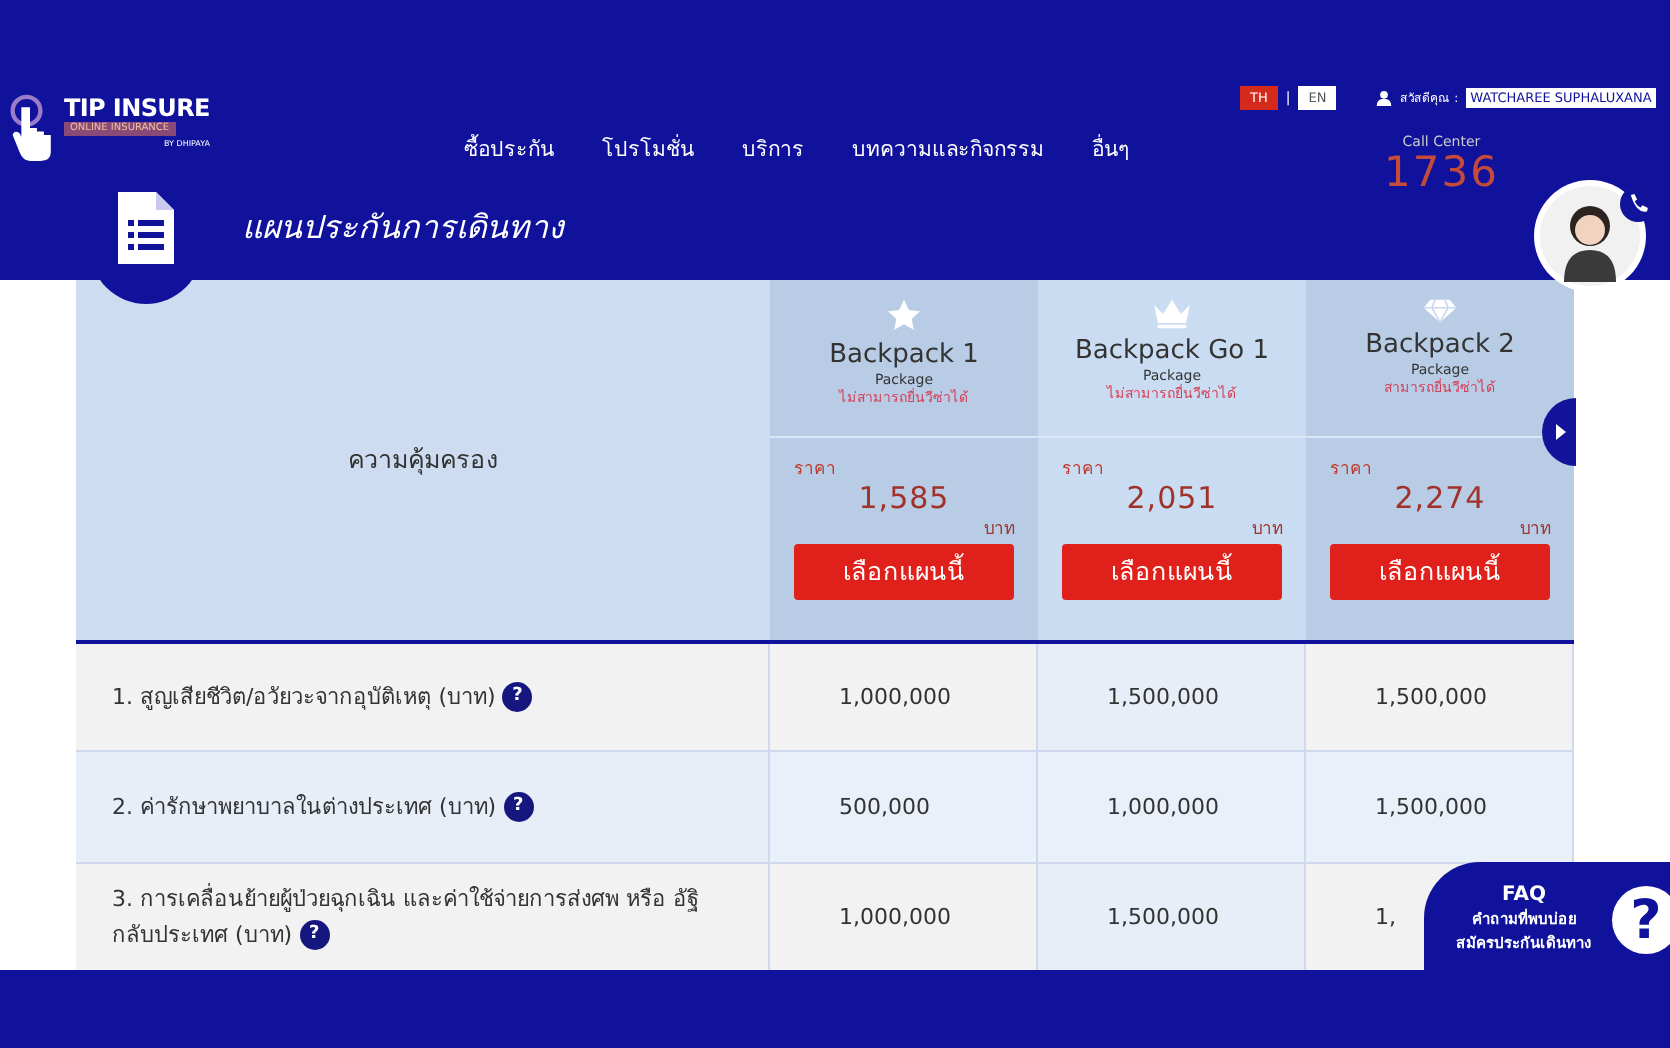 The height and width of the screenshot is (1048, 1670). I want to click on crown-icon, so click(1172, 314).